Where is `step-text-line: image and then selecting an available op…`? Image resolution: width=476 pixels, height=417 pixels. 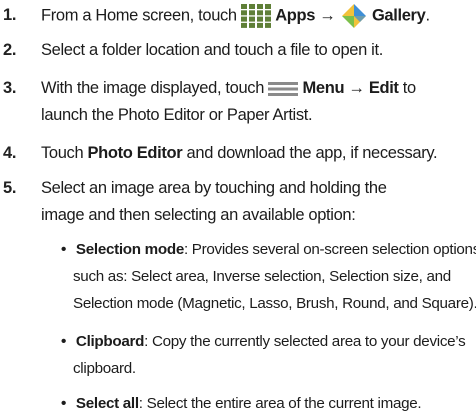 step-text-line: image and then selecting an available op… is located at coordinates (198, 215).